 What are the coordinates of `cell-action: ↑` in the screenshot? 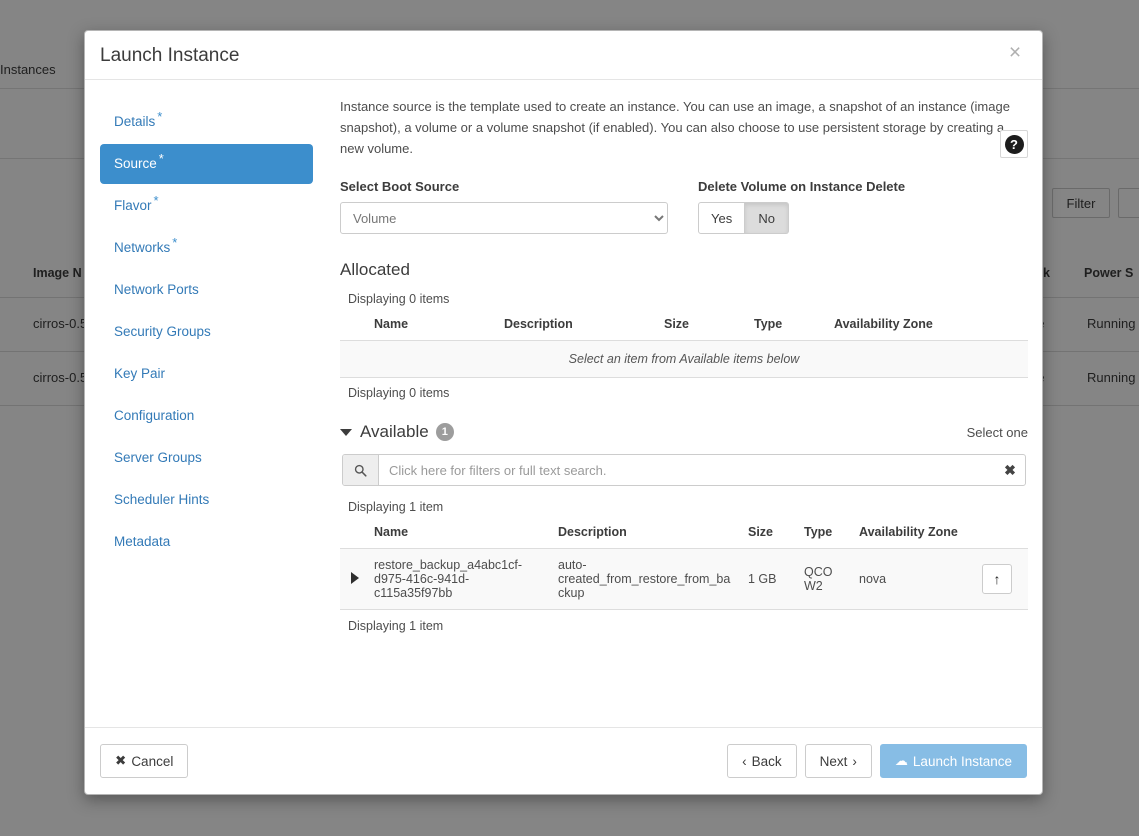 It's located at (997, 579).